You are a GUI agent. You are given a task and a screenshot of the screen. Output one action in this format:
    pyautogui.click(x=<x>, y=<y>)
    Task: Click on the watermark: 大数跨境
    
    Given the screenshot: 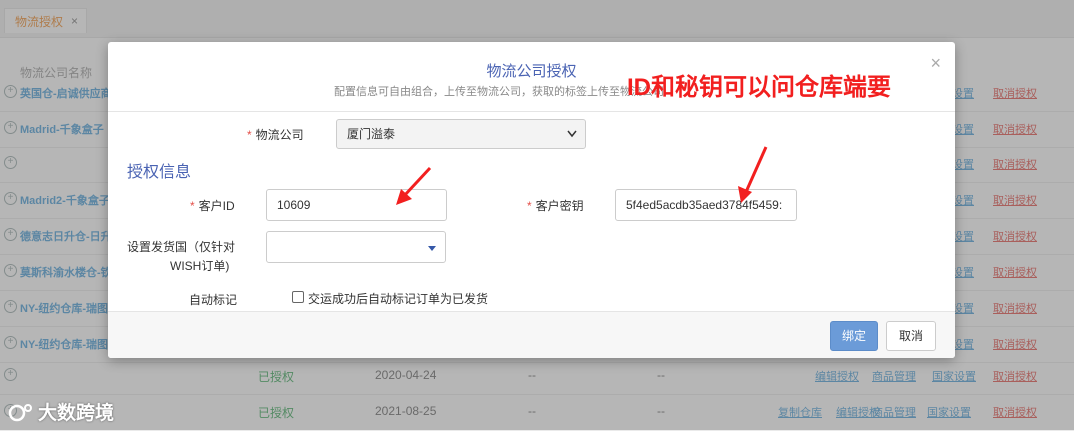 What is the action you would take?
    pyautogui.click(x=61, y=411)
    